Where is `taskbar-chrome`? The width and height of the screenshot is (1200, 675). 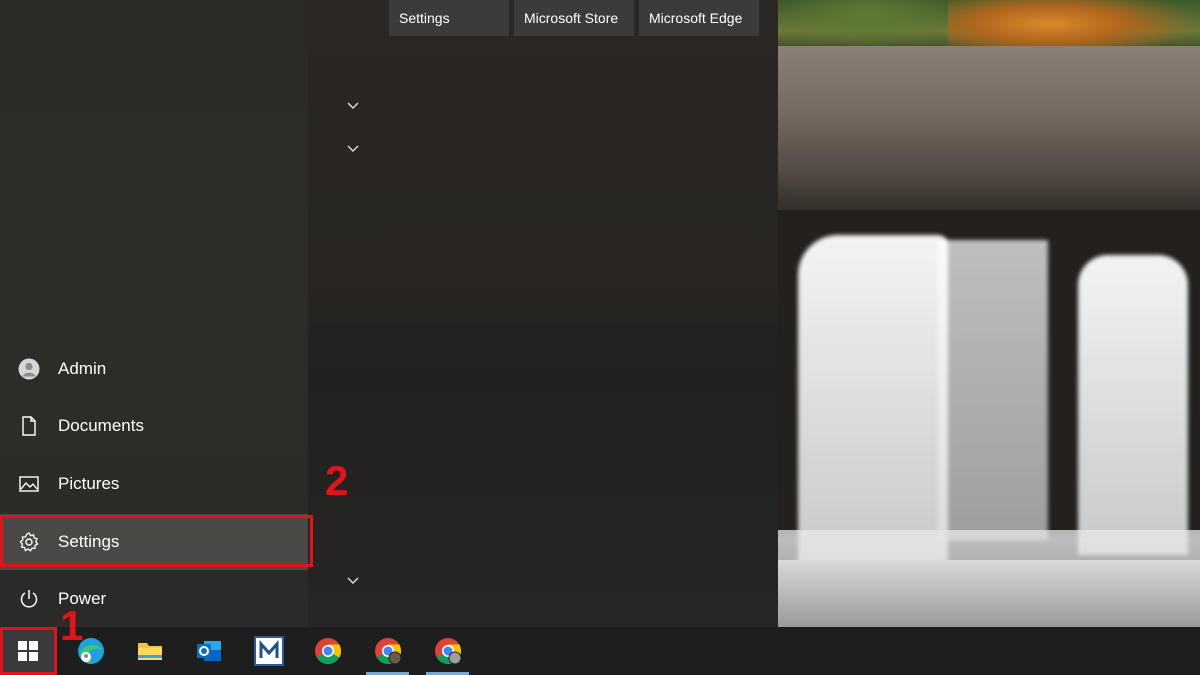
taskbar-chrome is located at coordinates (327, 651).